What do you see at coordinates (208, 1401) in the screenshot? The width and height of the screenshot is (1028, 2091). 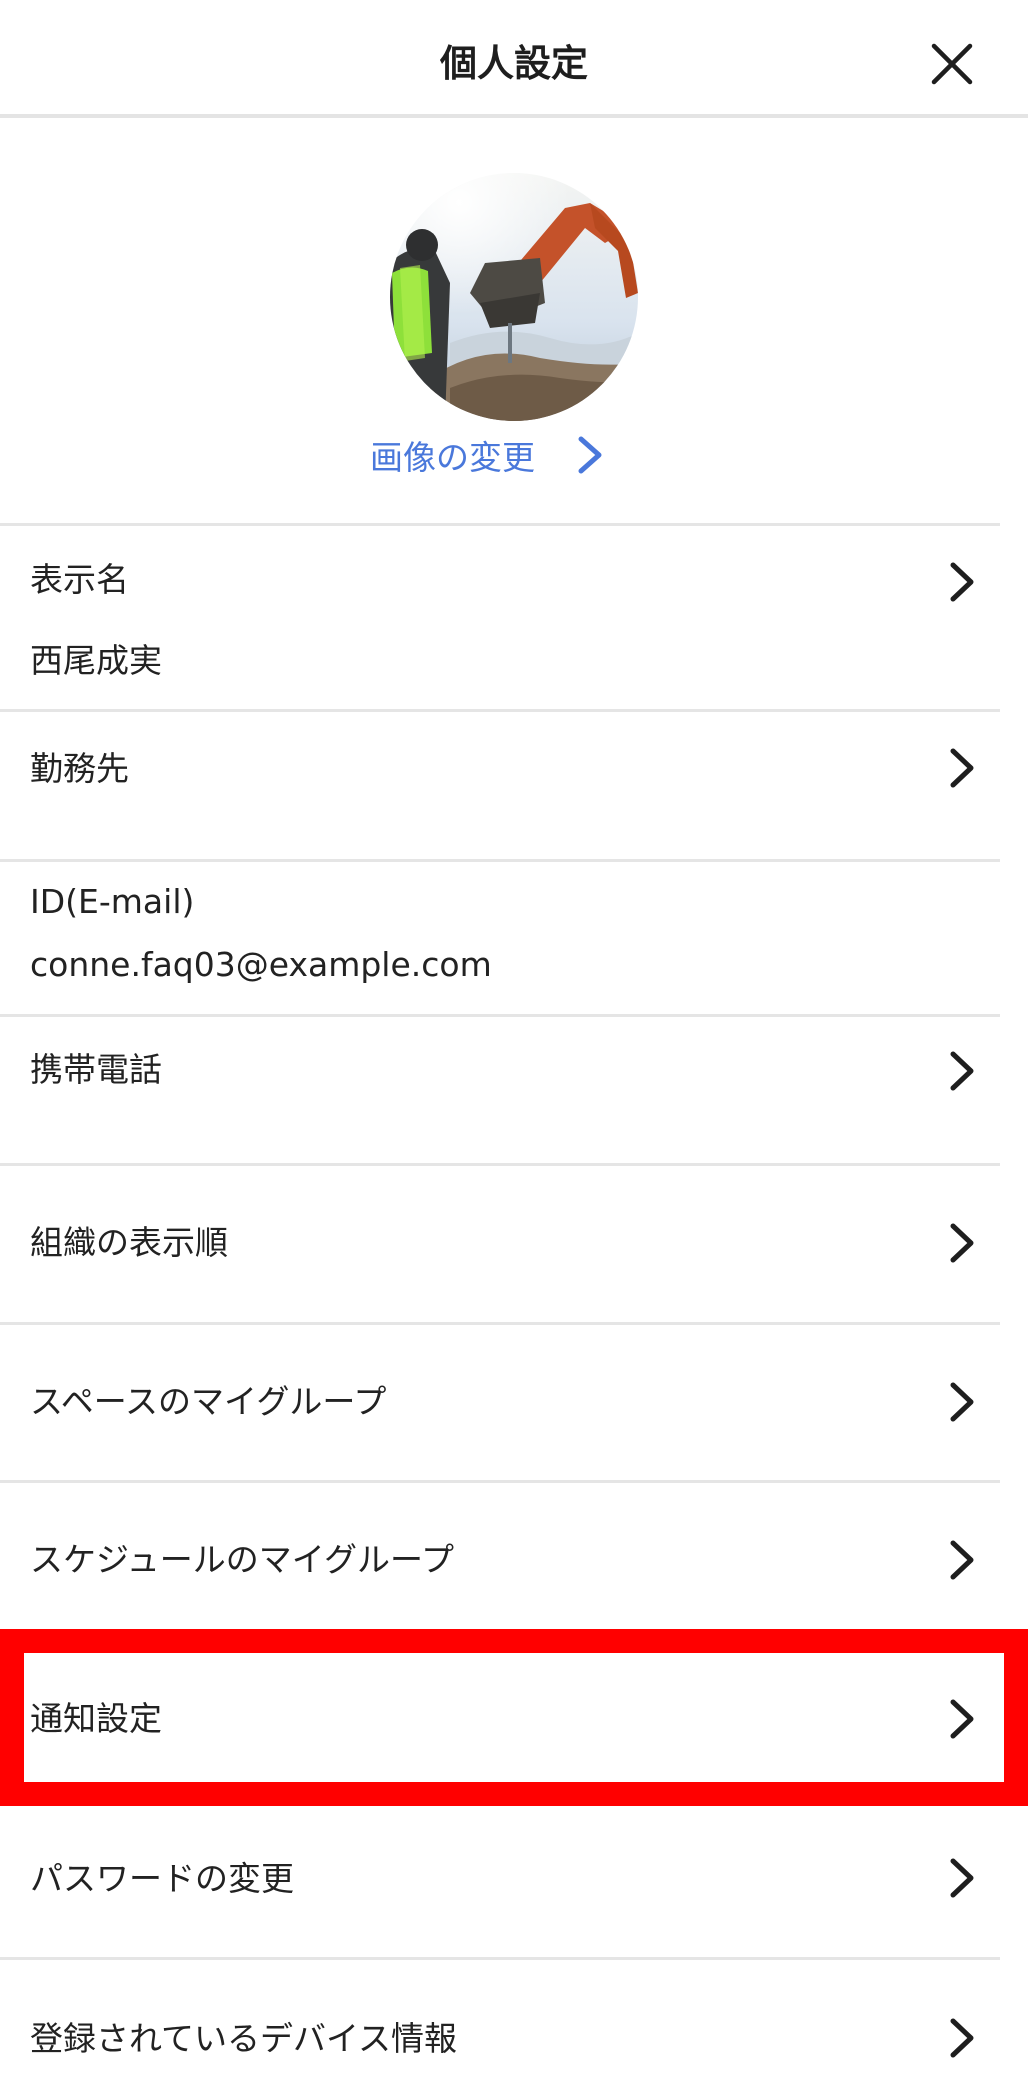 I see `row-label: スペースのマイグループ` at bounding box center [208, 1401].